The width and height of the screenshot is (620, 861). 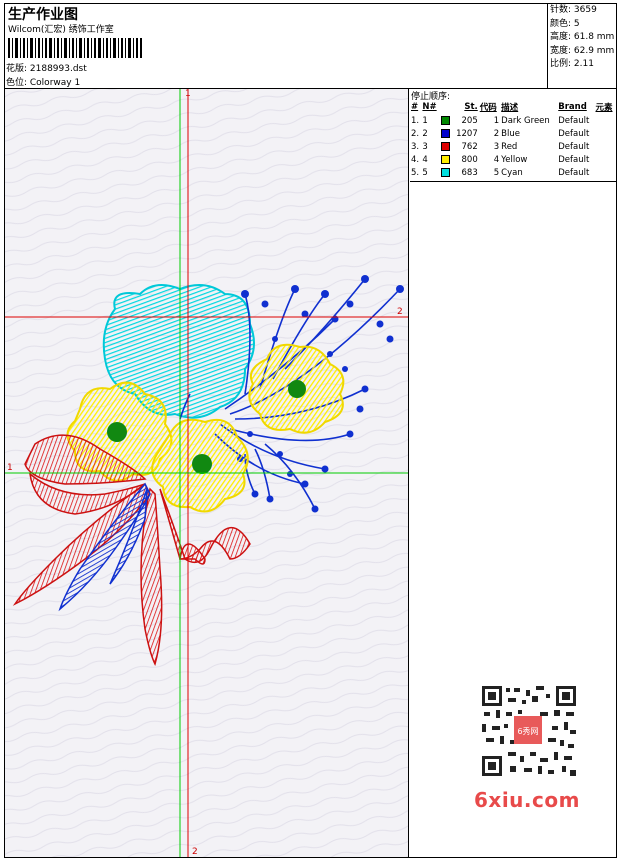 What do you see at coordinates (496, 172) in the screenshot?
I see `row-code: 5` at bounding box center [496, 172].